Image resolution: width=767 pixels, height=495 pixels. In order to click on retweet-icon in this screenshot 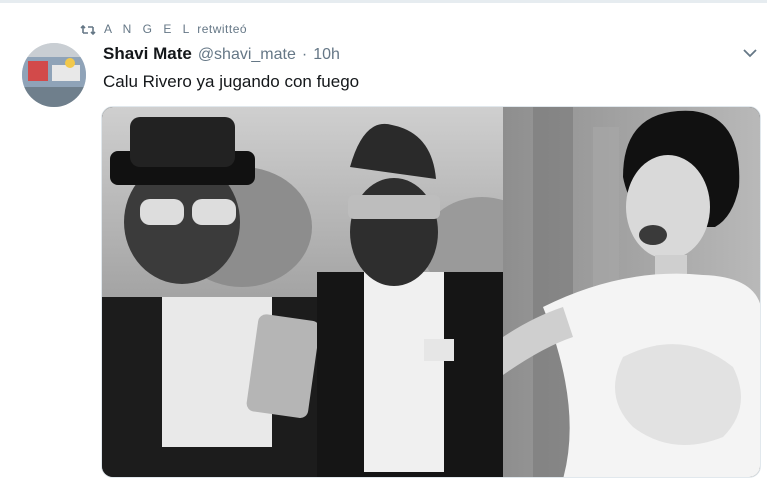, I will do `click(88, 29)`.